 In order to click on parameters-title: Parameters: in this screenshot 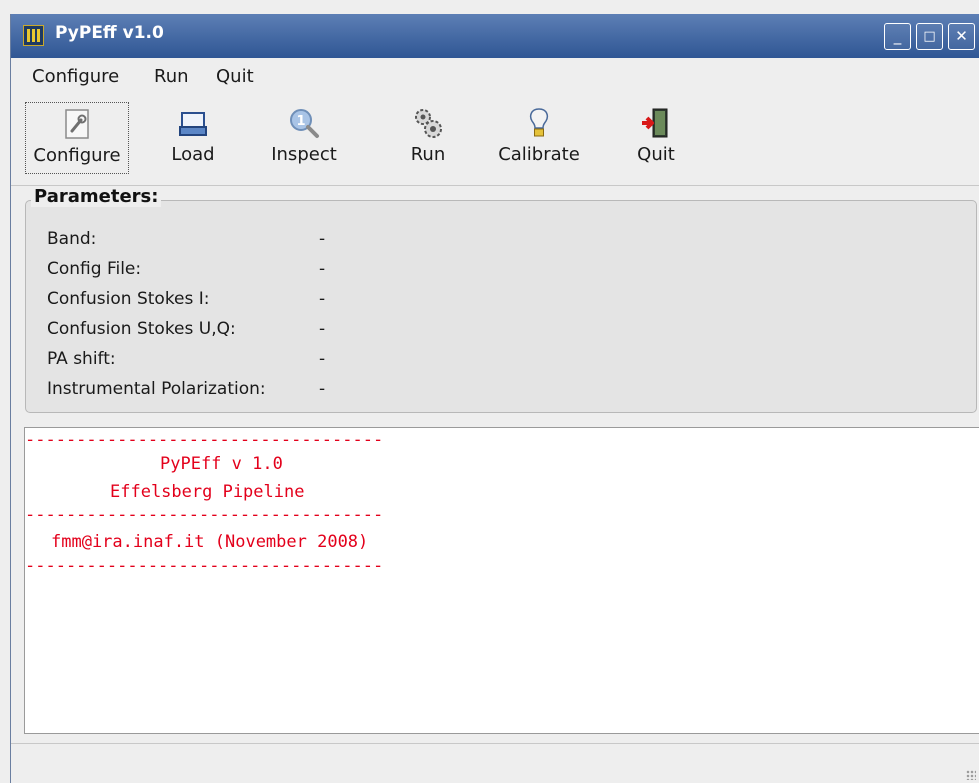, I will do `click(96, 196)`.